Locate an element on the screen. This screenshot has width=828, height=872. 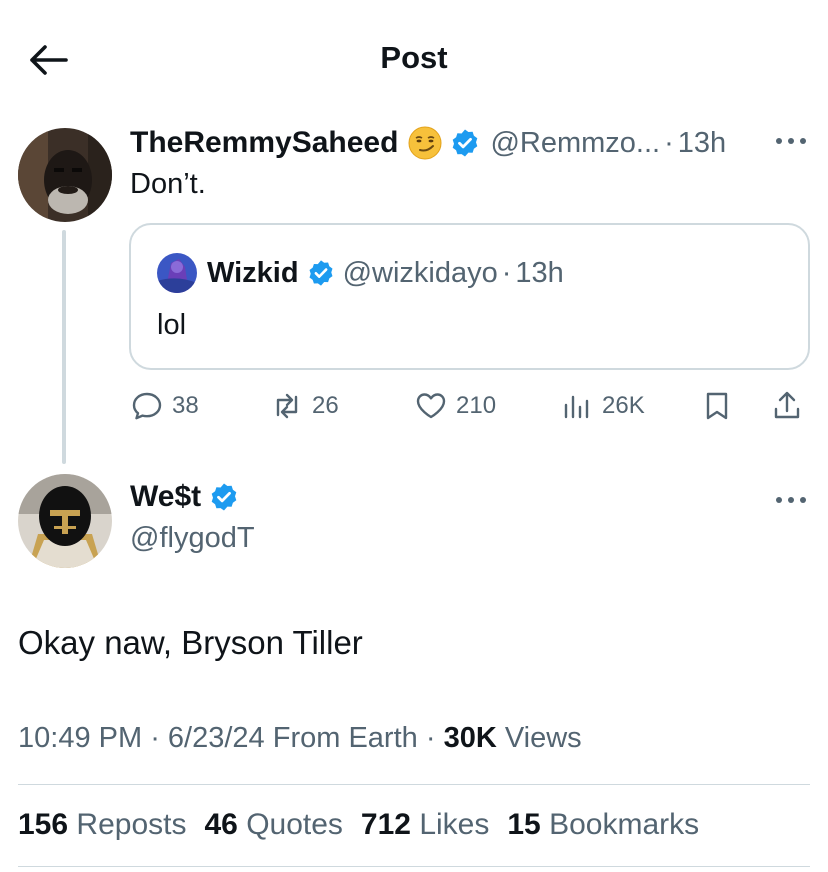
views-count: 26K is located at coordinates (623, 405).